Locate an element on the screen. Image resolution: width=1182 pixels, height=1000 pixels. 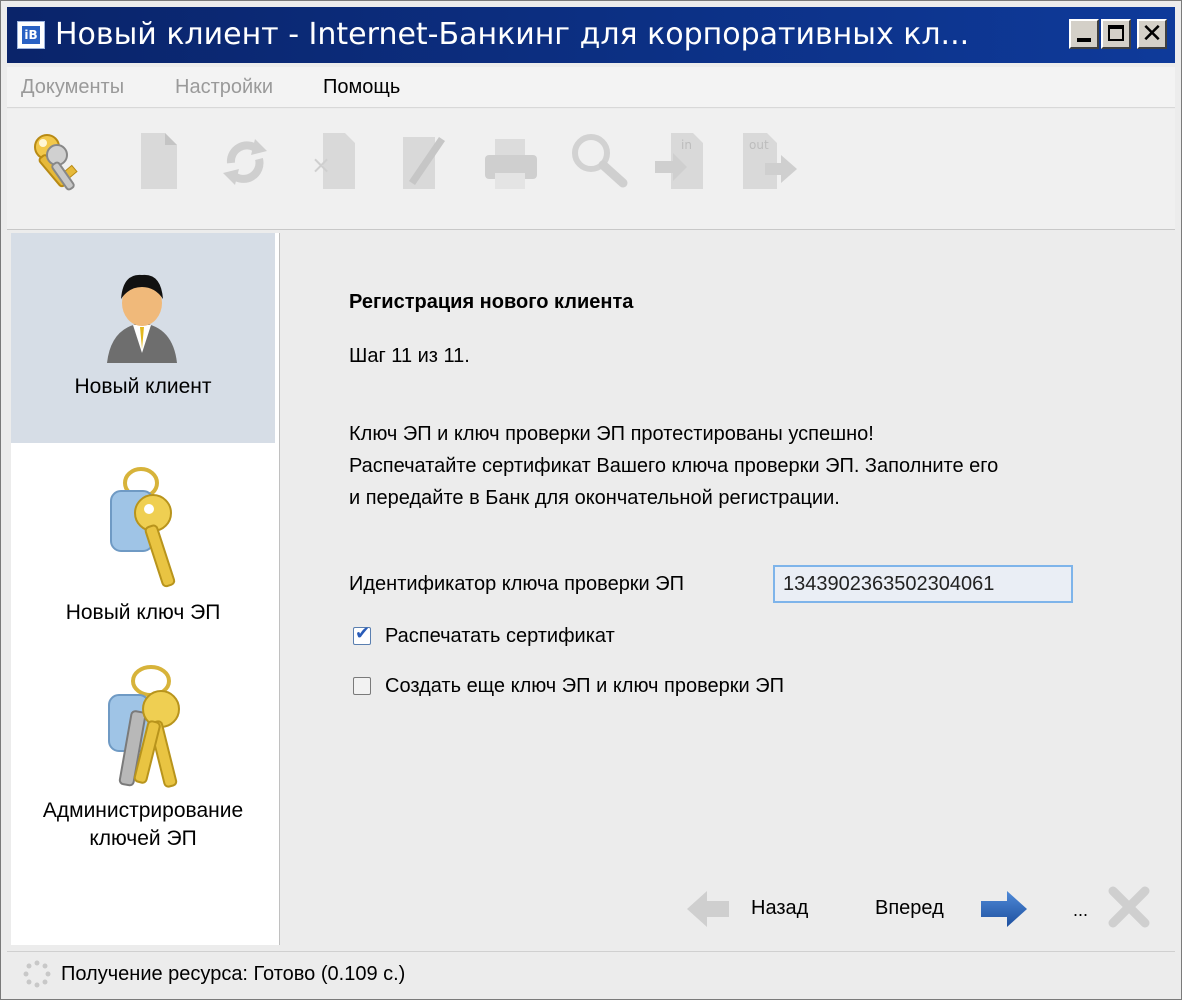
wizard-step: Шаг 11 из 11. is located at coordinates (409, 356).